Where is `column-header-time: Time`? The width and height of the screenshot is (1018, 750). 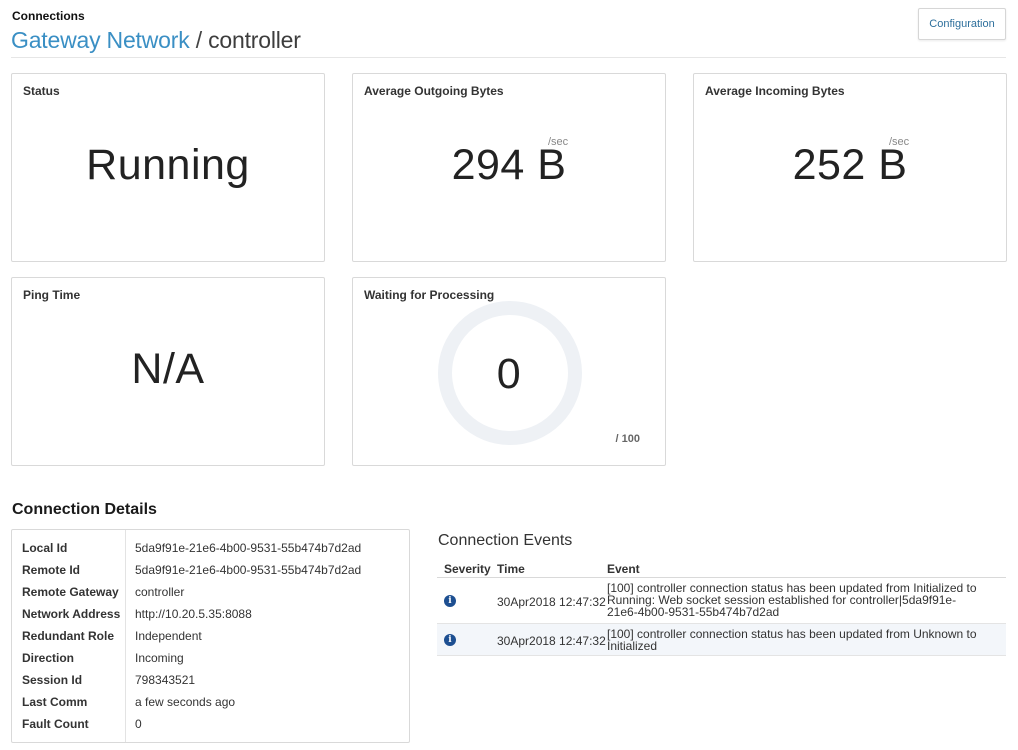
column-header-time: Time is located at coordinates (511, 569).